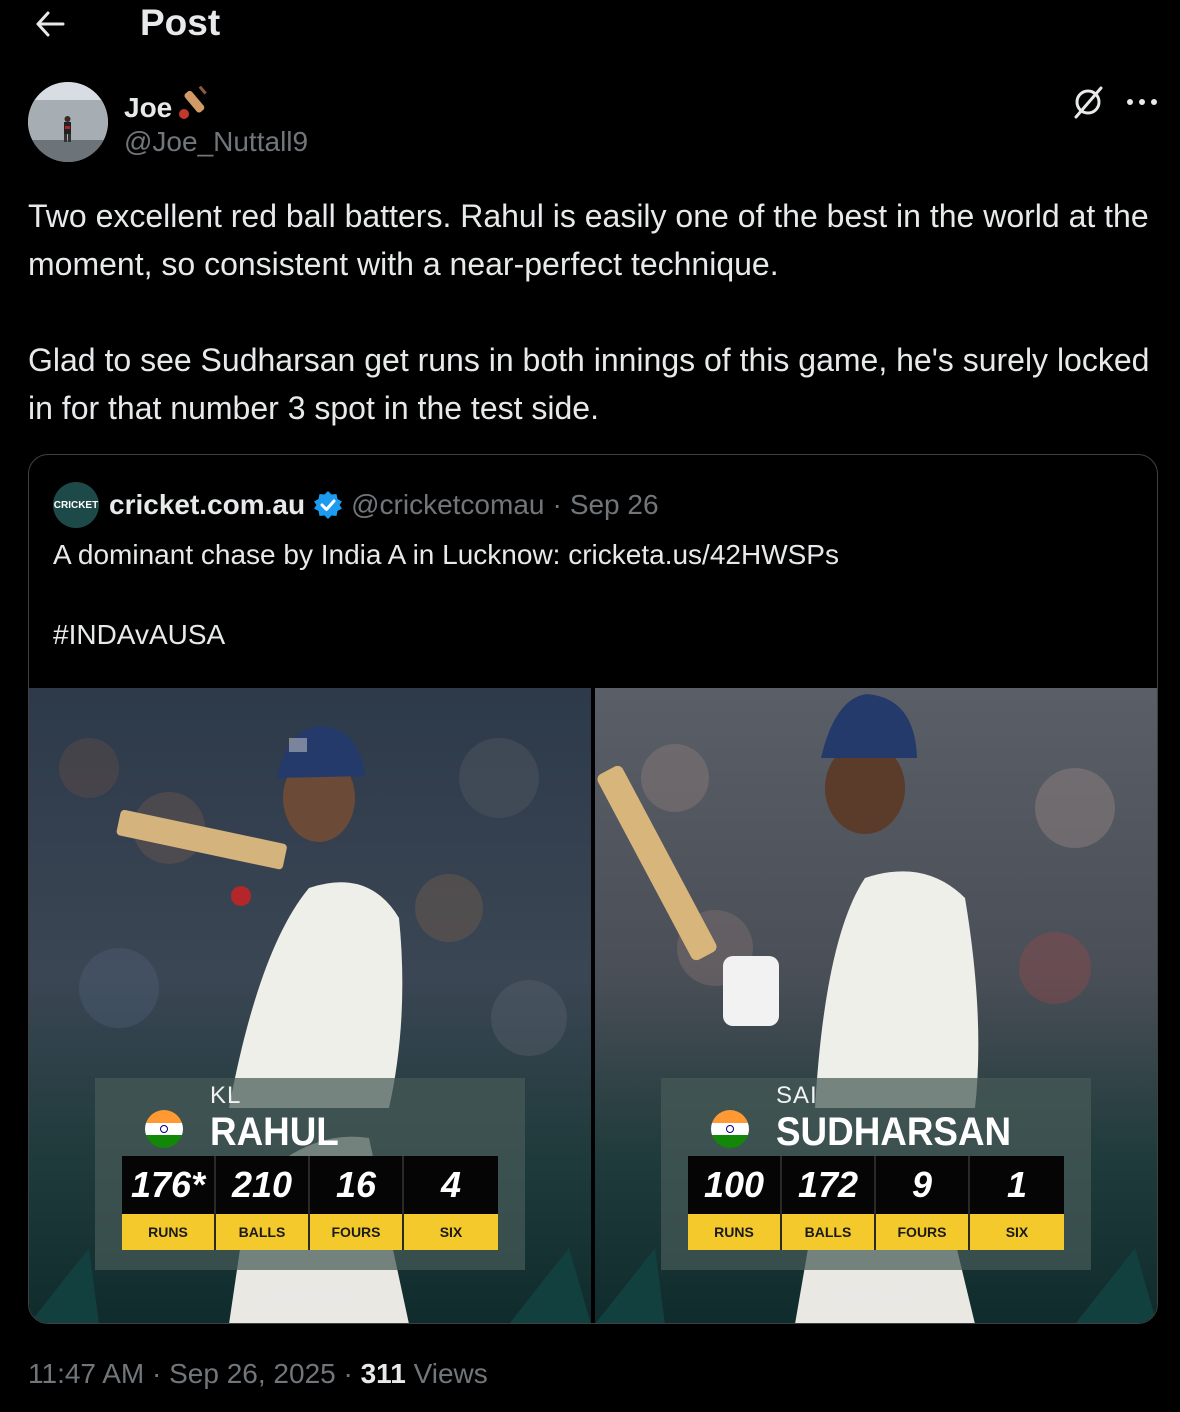 The height and width of the screenshot is (1412, 1180). I want to click on stats-table: 176* RUNS 210 BALLS 16 FOURS 4 SIX, so click(310, 1203).